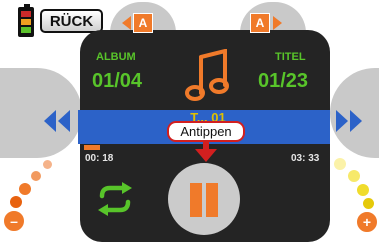 The height and width of the screenshot is (243, 379). What do you see at coordinates (115, 200) in the screenshot?
I see `repeat-icon` at bounding box center [115, 200].